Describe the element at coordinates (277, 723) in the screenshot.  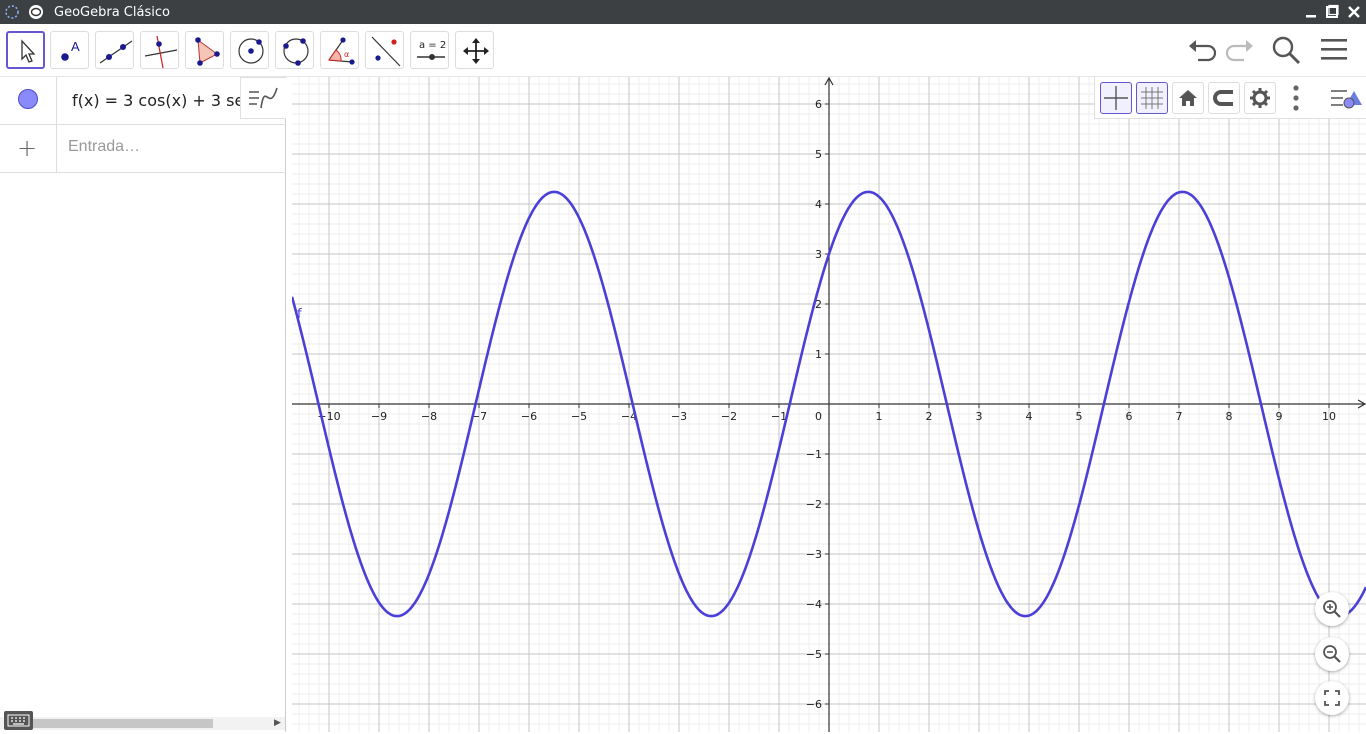
I see `scroll-right-icon: ▶` at that location.